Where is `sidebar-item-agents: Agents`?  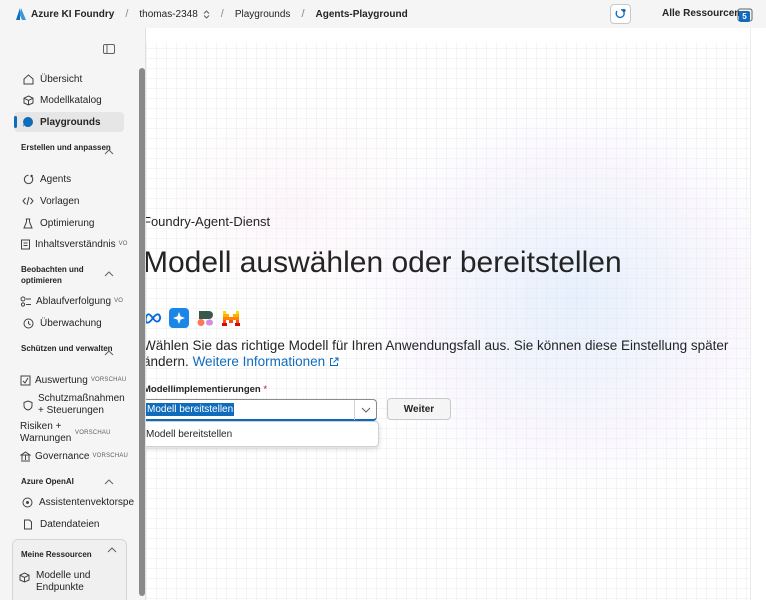
sidebar-item-agents: Agents is located at coordinates (69, 179).